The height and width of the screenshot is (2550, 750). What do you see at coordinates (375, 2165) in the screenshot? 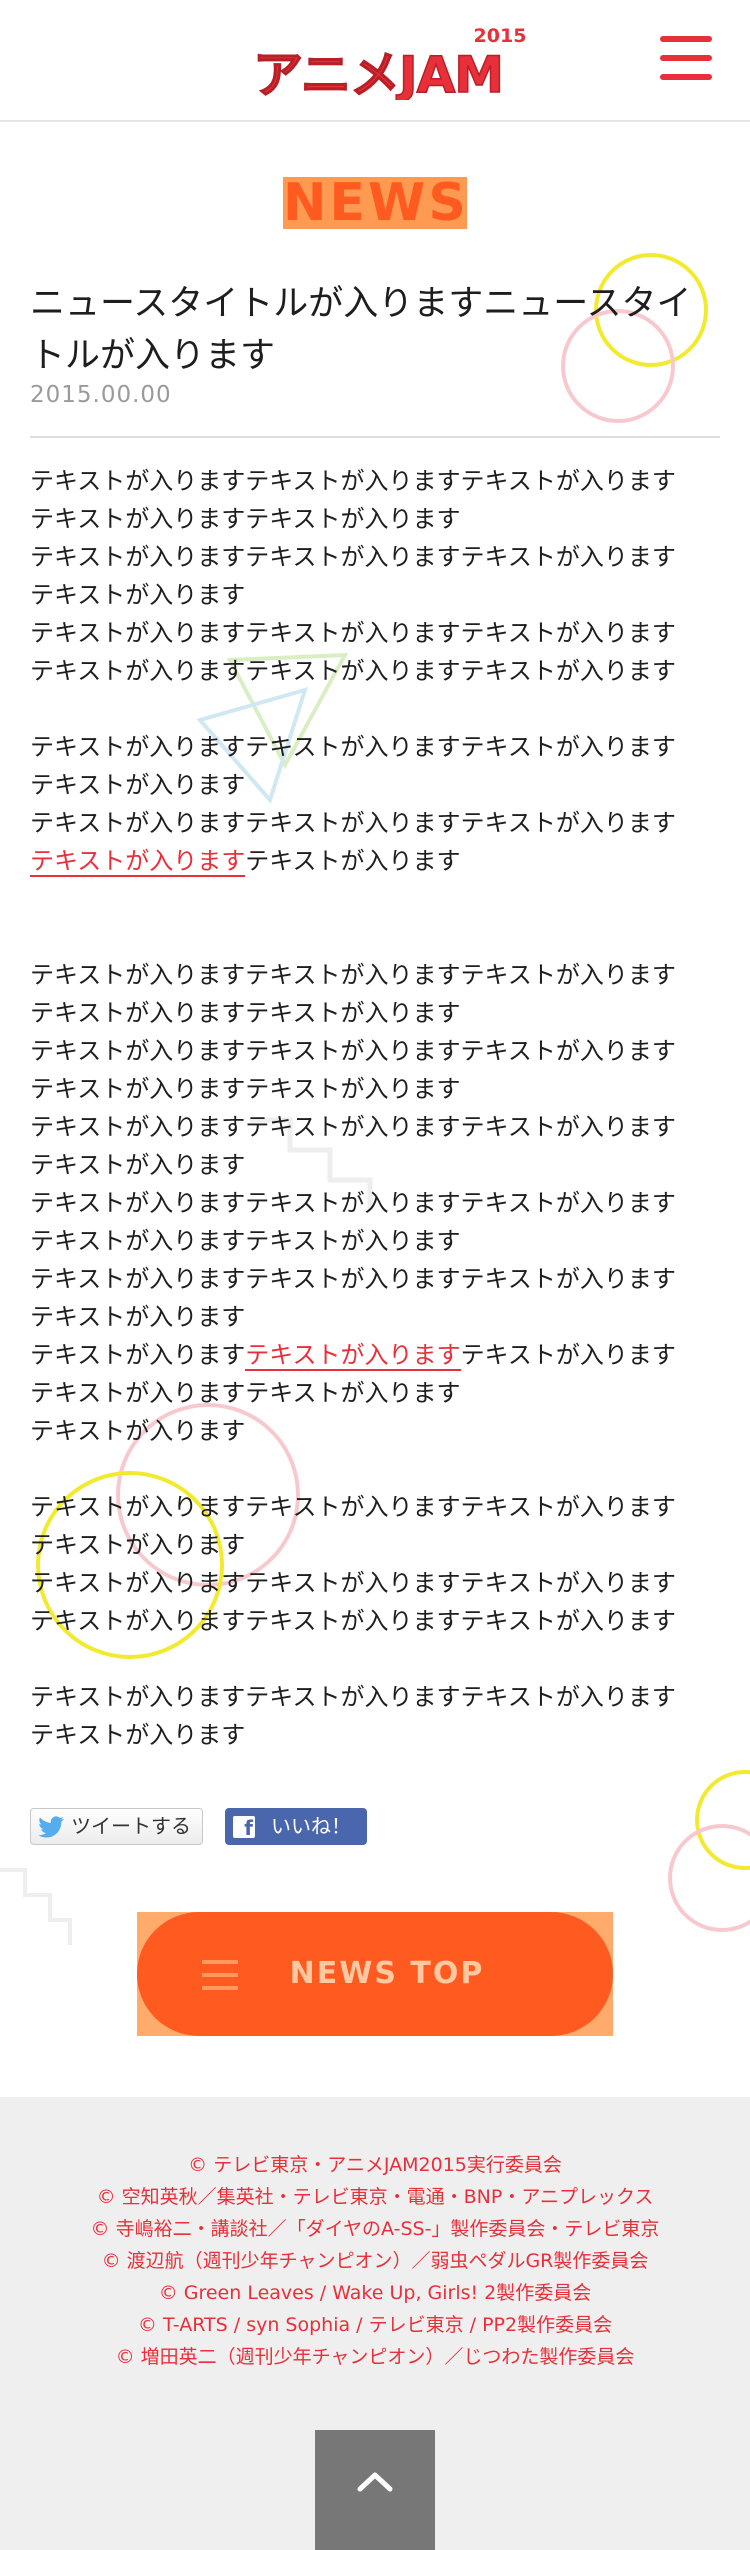
I see `copyright-line: © テレビ東京・アニメJAM2015実行委員会` at bounding box center [375, 2165].